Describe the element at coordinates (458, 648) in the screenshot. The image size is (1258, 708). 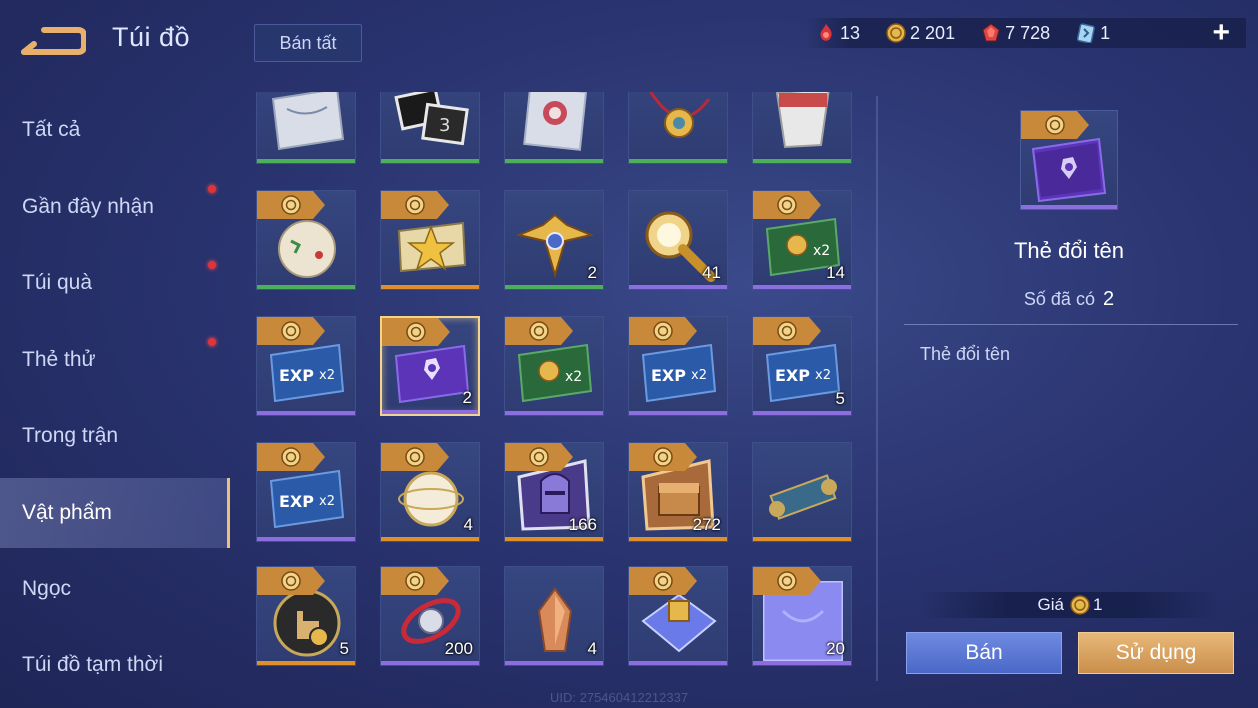
I see `item-count: 200` at that location.